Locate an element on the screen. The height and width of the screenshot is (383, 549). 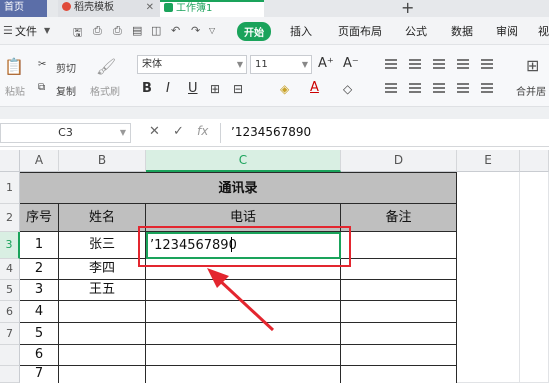
menu-data: 数据 is located at coordinates (462, 31).